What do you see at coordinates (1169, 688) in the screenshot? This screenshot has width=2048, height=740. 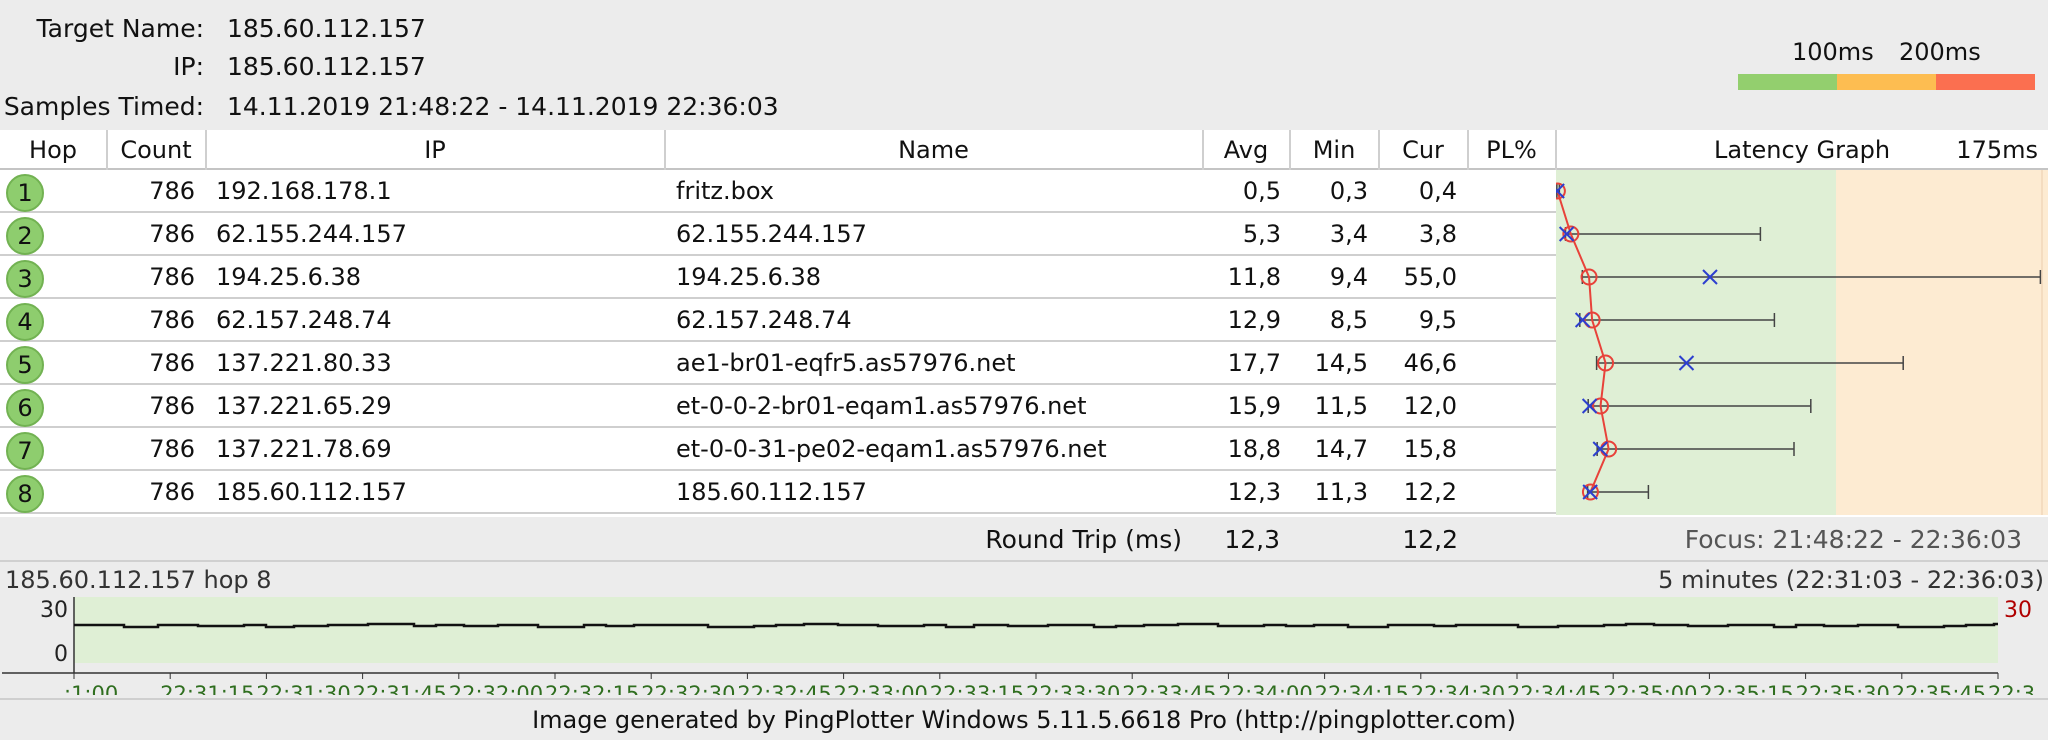 I see `x-tick-label: 22:33:45` at bounding box center [1169, 688].